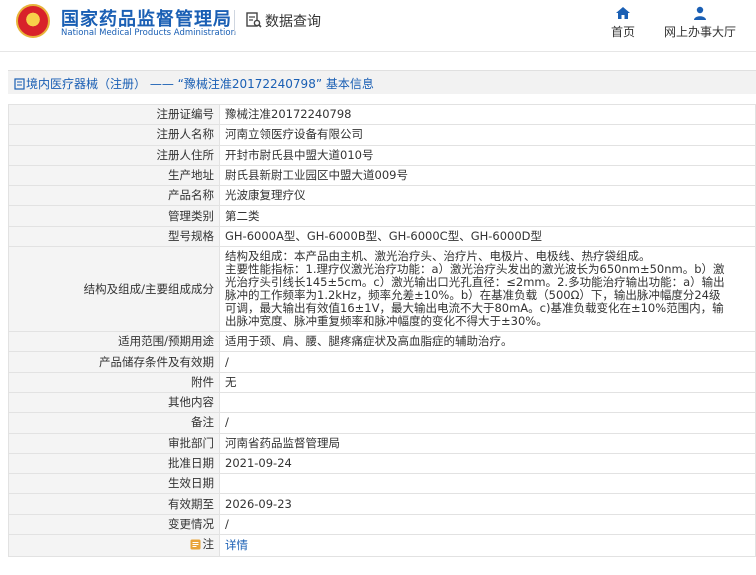  What do you see at coordinates (114, 504) in the screenshot?
I see `field-label: 有效期至` at bounding box center [114, 504].